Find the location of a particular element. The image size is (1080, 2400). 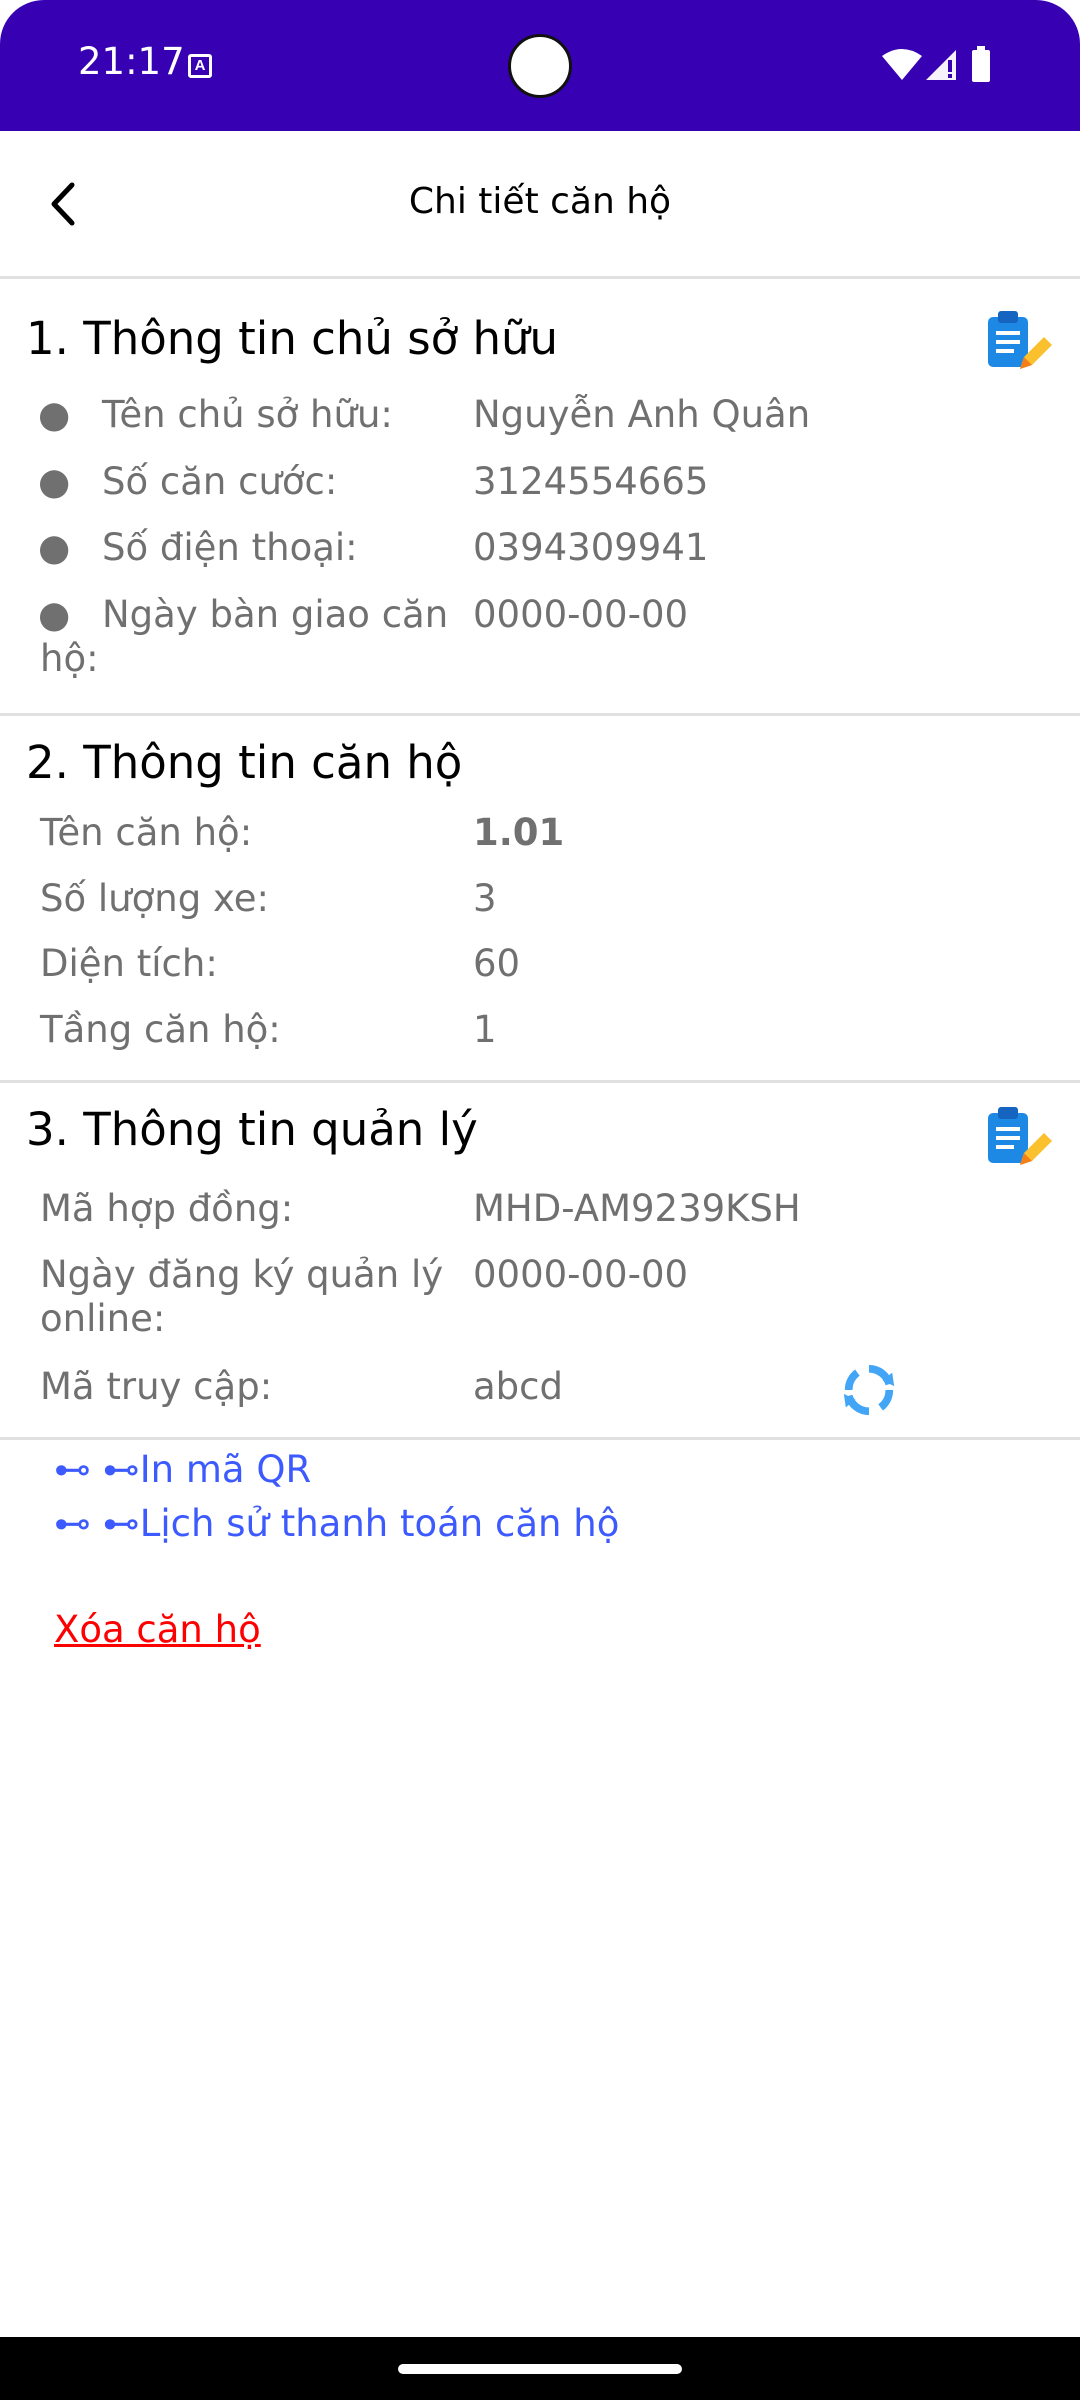

refresh-icon is located at coordinates (869, 1390).